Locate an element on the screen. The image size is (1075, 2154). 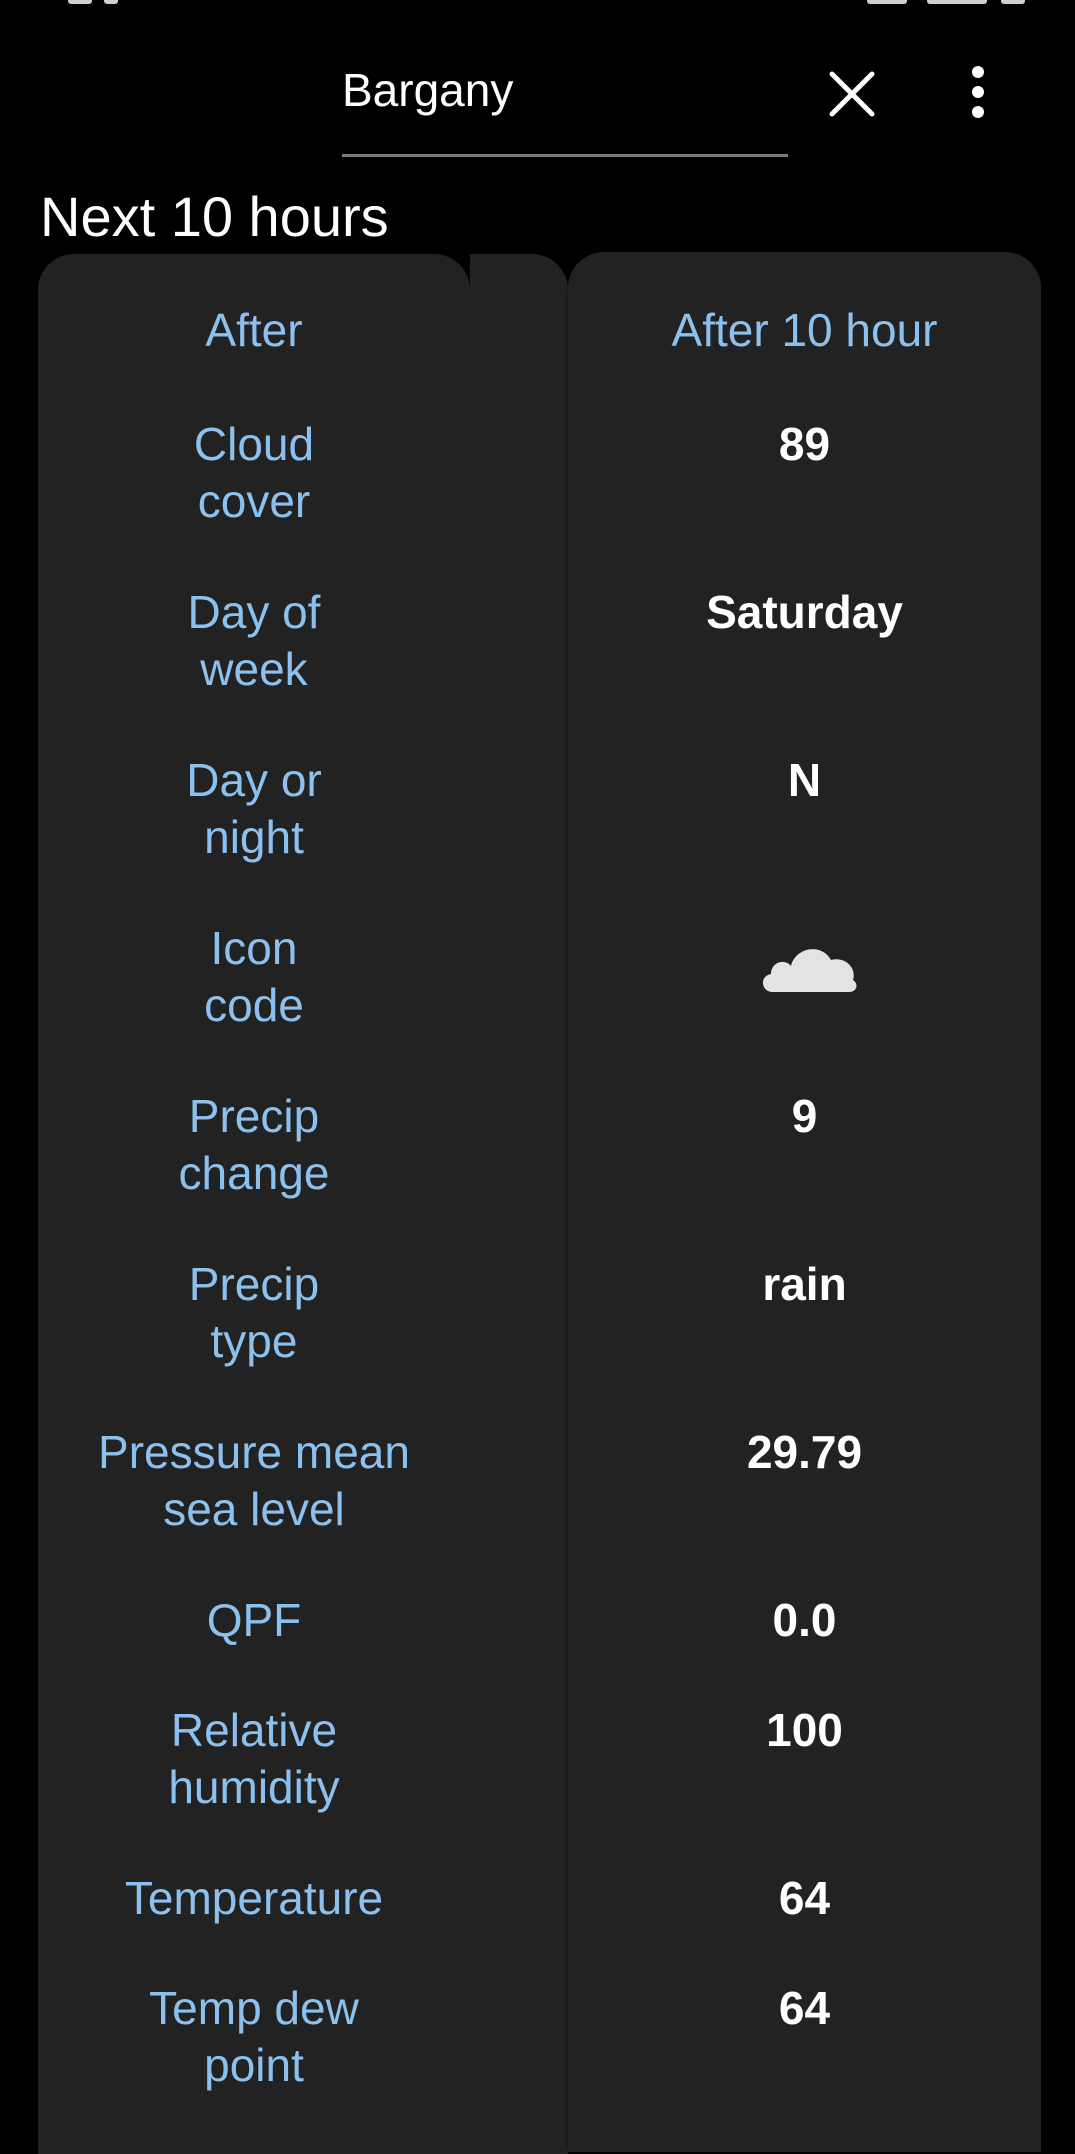
row-label-line: type is located at coordinates (254, 1341).